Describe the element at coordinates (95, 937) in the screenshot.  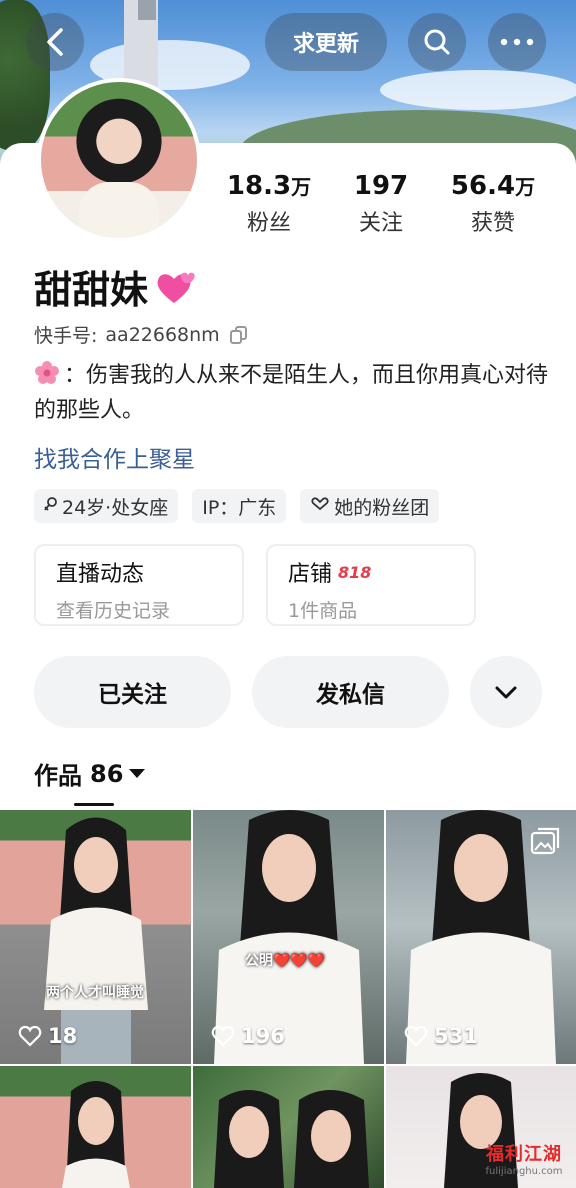
I see `video-tile: 两个人才叫睡觉 18` at that location.